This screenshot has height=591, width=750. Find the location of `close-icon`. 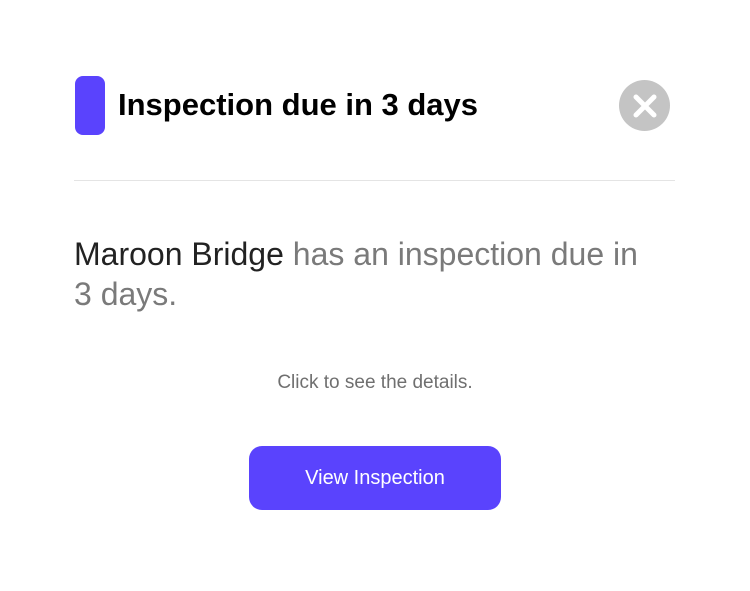

close-icon is located at coordinates (644, 105).